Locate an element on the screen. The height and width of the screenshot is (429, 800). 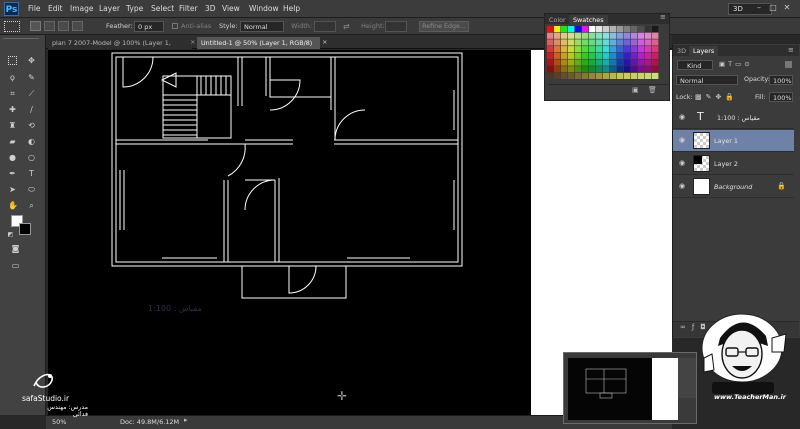
menu-image: Image is located at coordinates (82, 8).